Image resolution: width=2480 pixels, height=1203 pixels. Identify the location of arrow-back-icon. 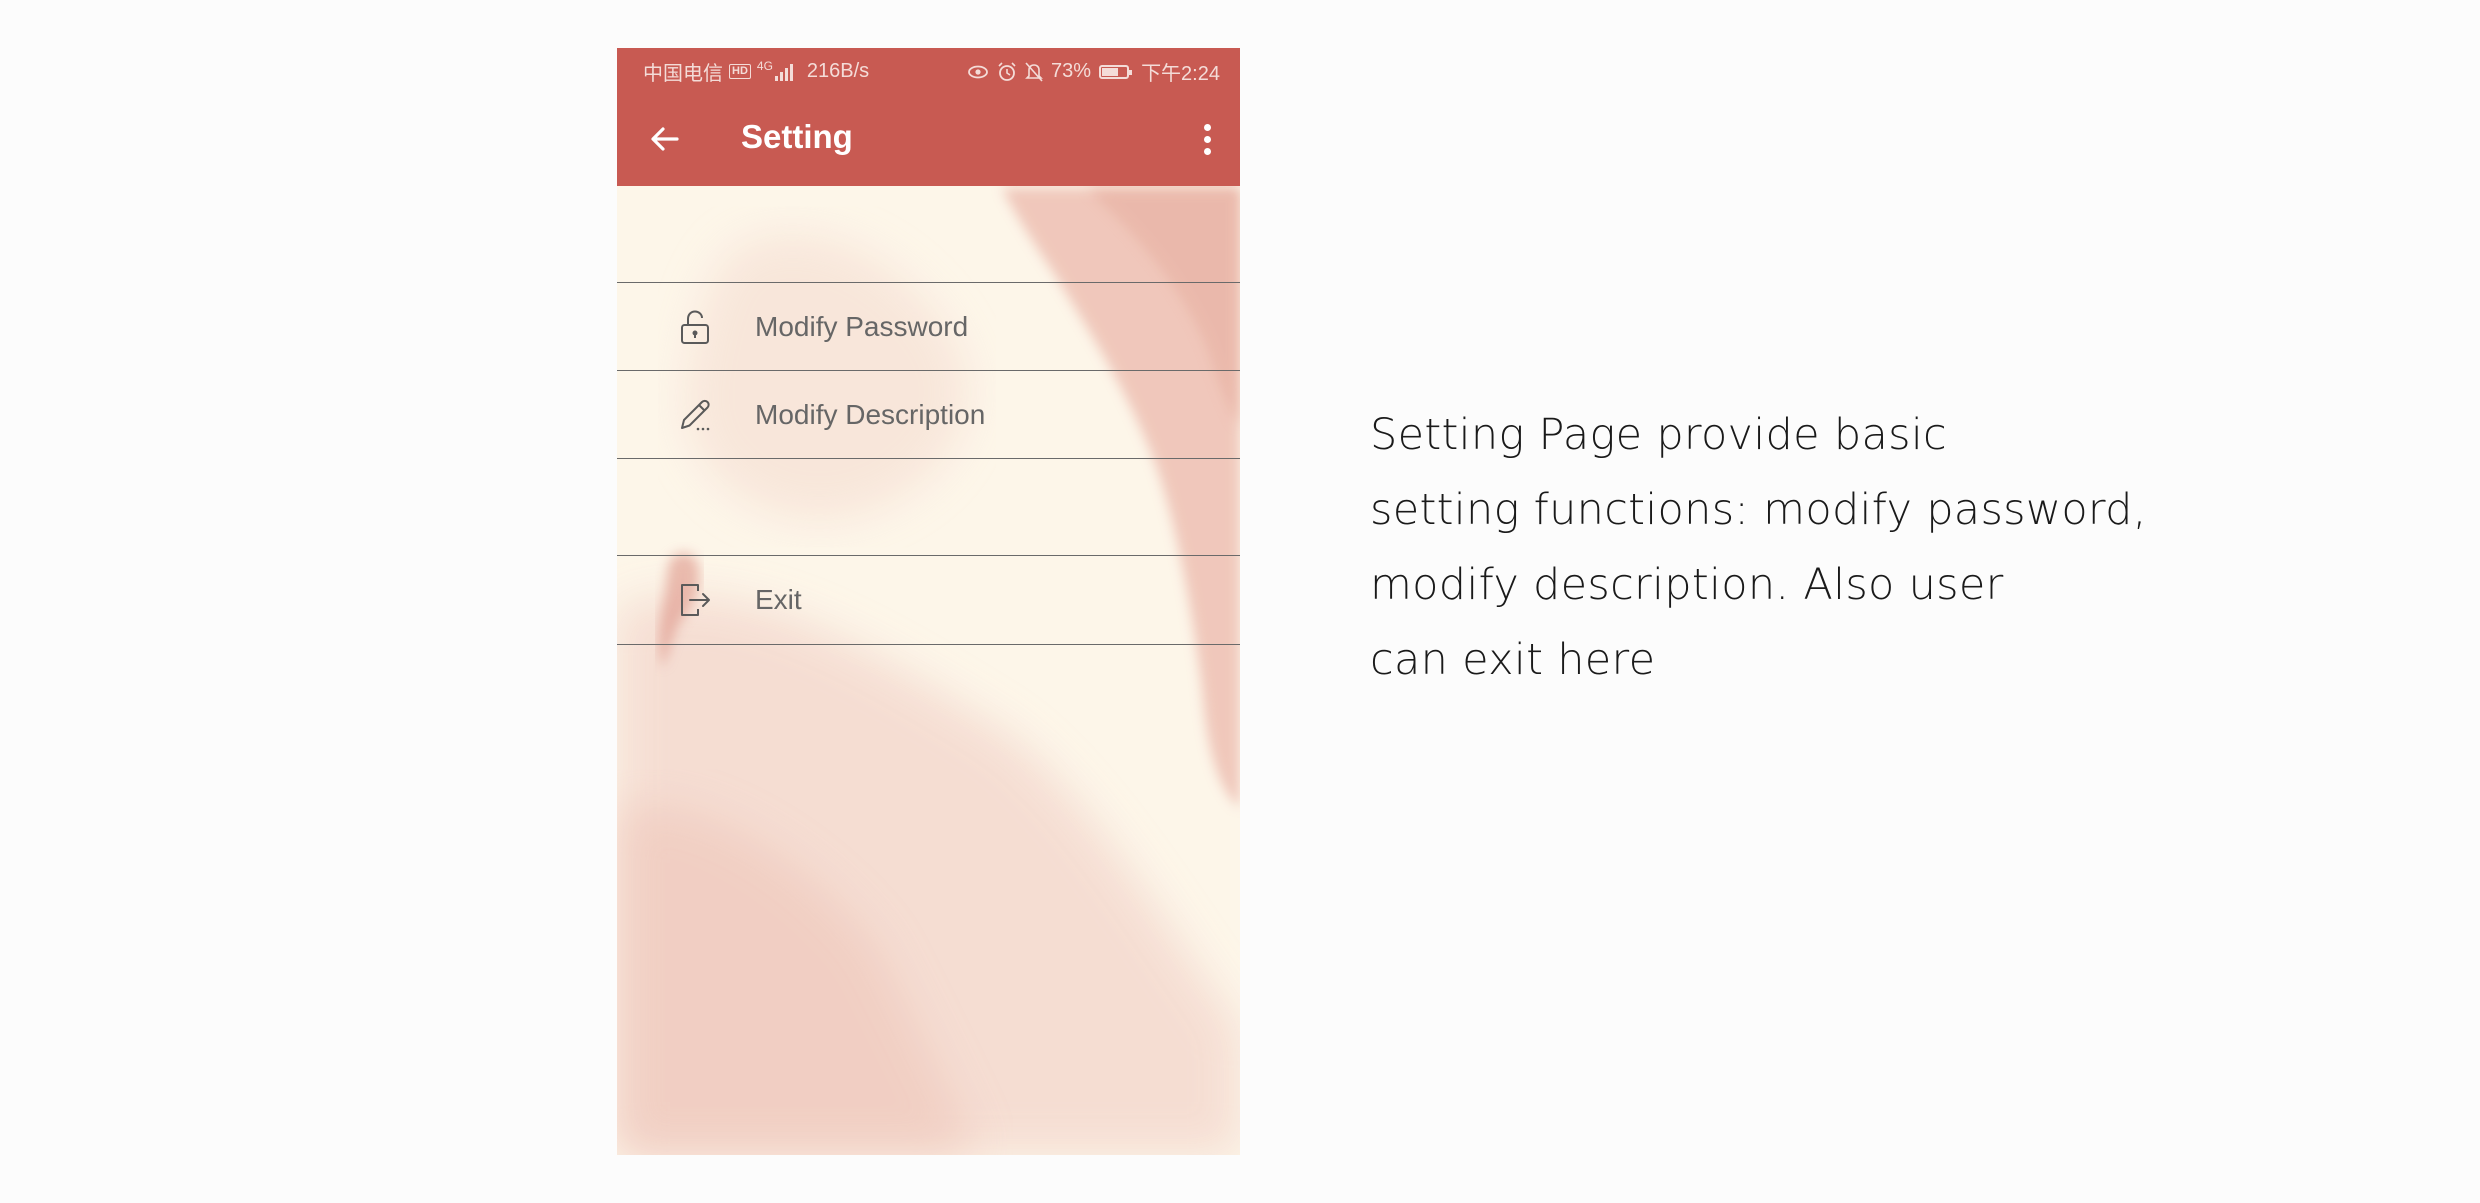
(665, 139).